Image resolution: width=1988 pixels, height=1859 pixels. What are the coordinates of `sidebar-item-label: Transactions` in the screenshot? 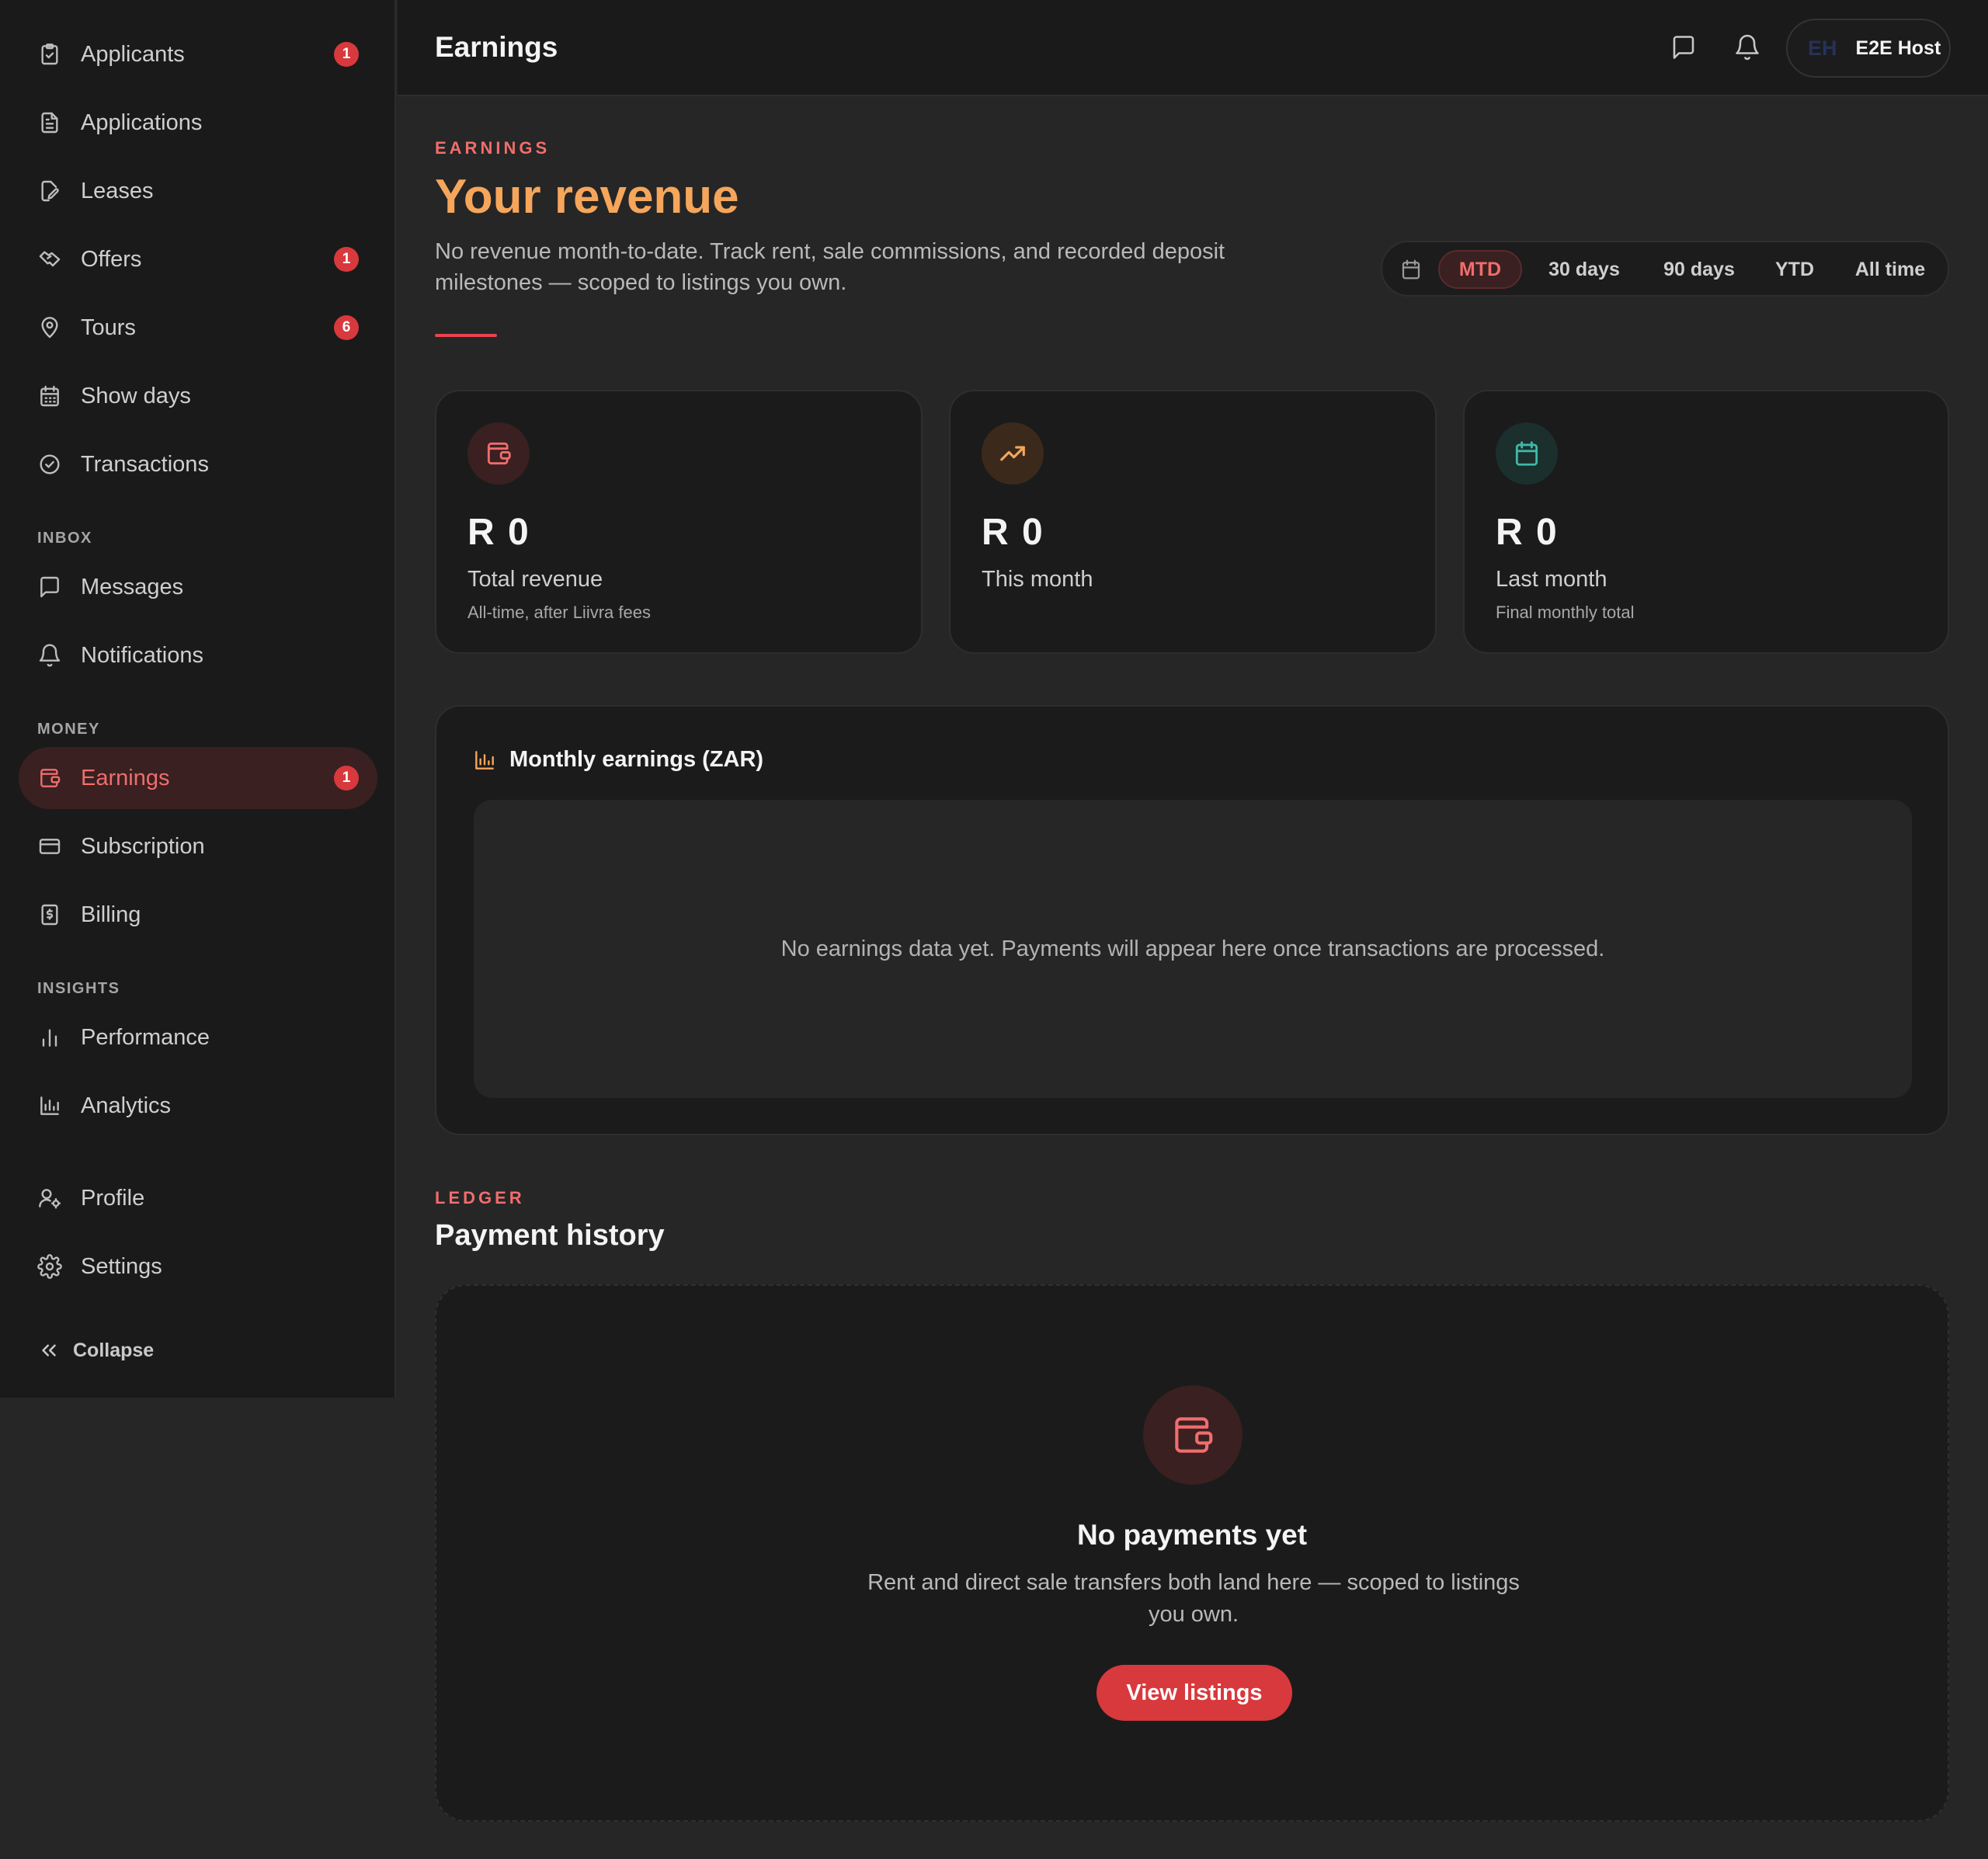 It's located at (145, 464).